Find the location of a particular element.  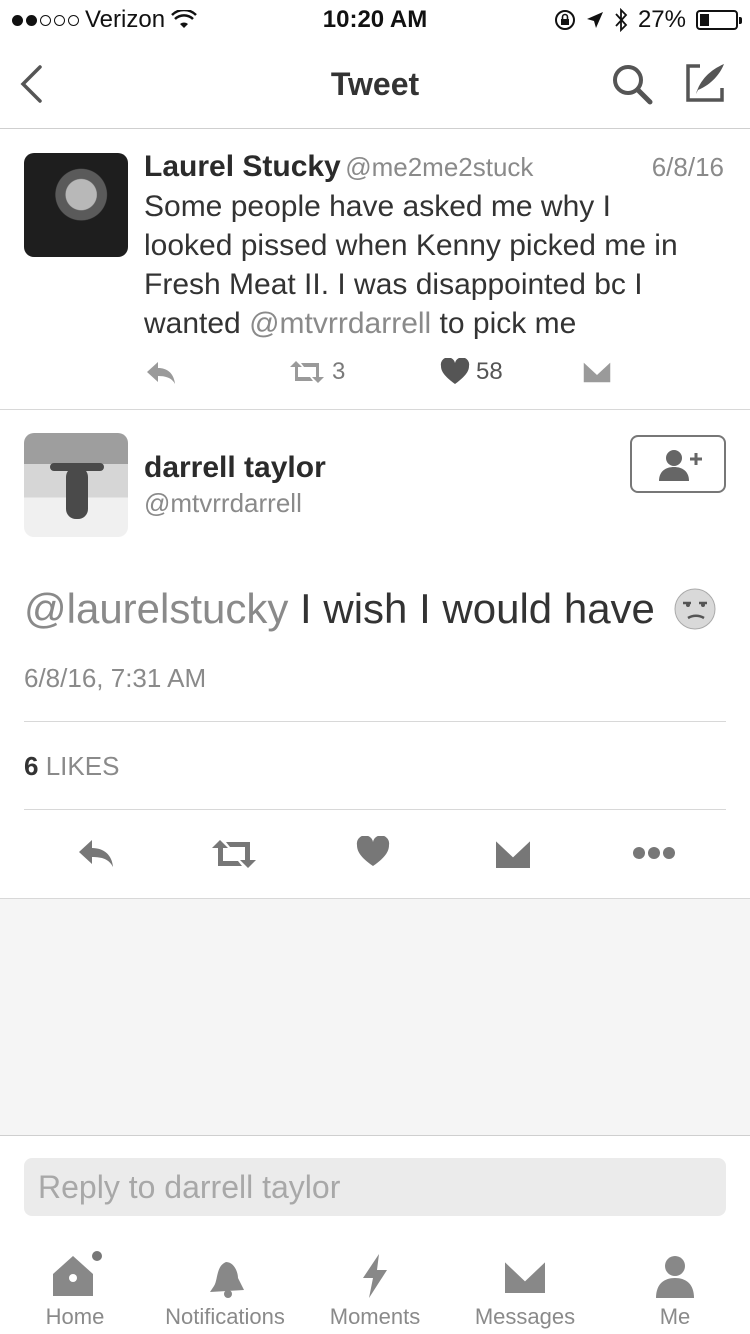

tweet-body: I wish I would have is located at coordinates (471, 608).